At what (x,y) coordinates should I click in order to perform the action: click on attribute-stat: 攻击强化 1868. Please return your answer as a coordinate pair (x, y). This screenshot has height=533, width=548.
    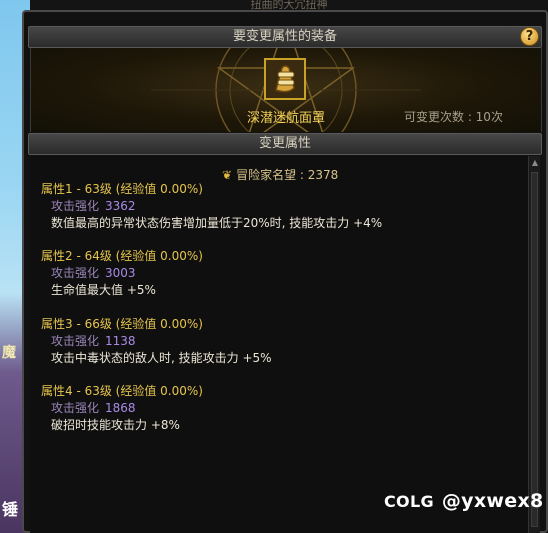
    Looking at the image, I should click on (122, 408).